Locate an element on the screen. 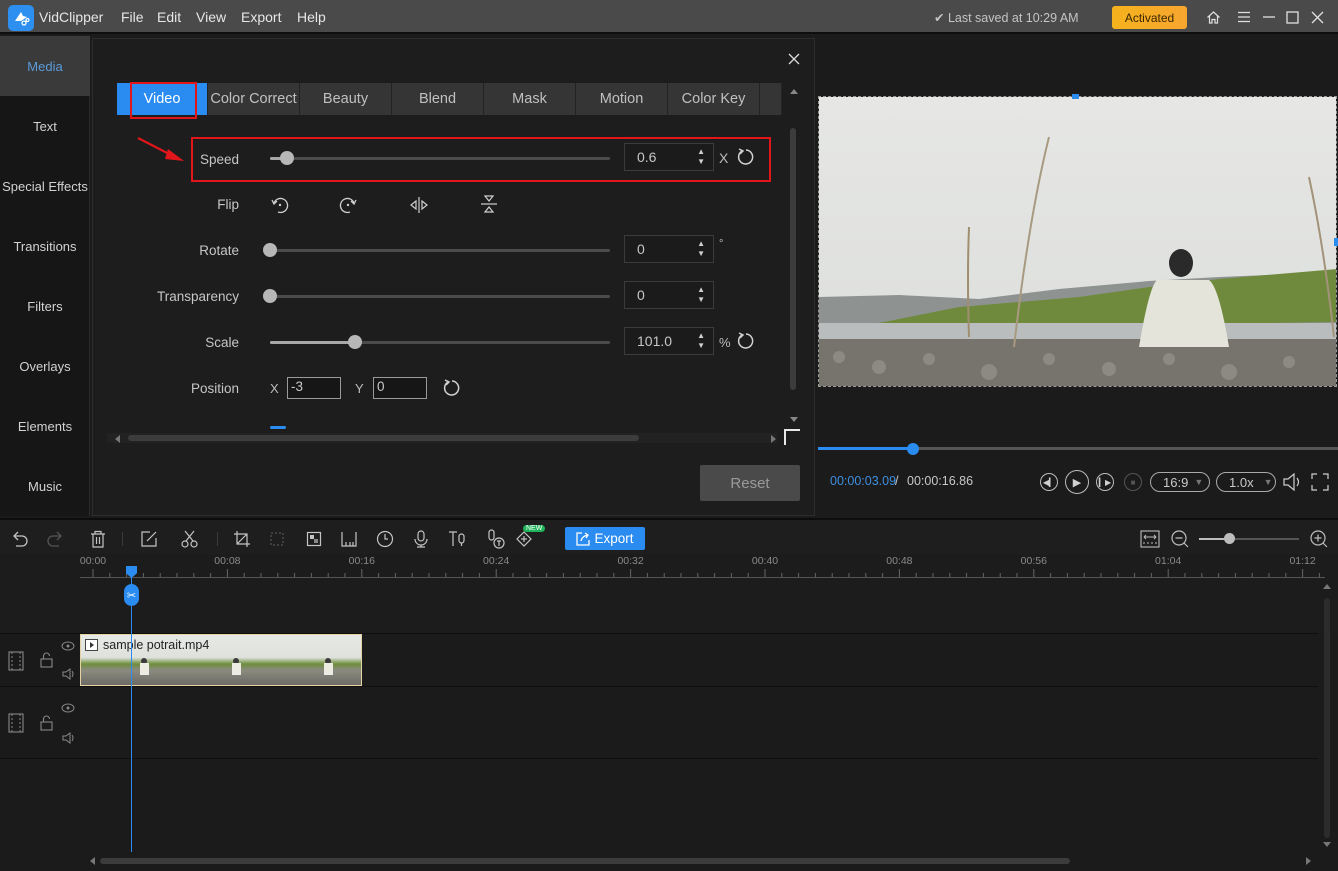 The image size is (1338, 871). tab-mask: Mask is located at coordinates (530, 99).